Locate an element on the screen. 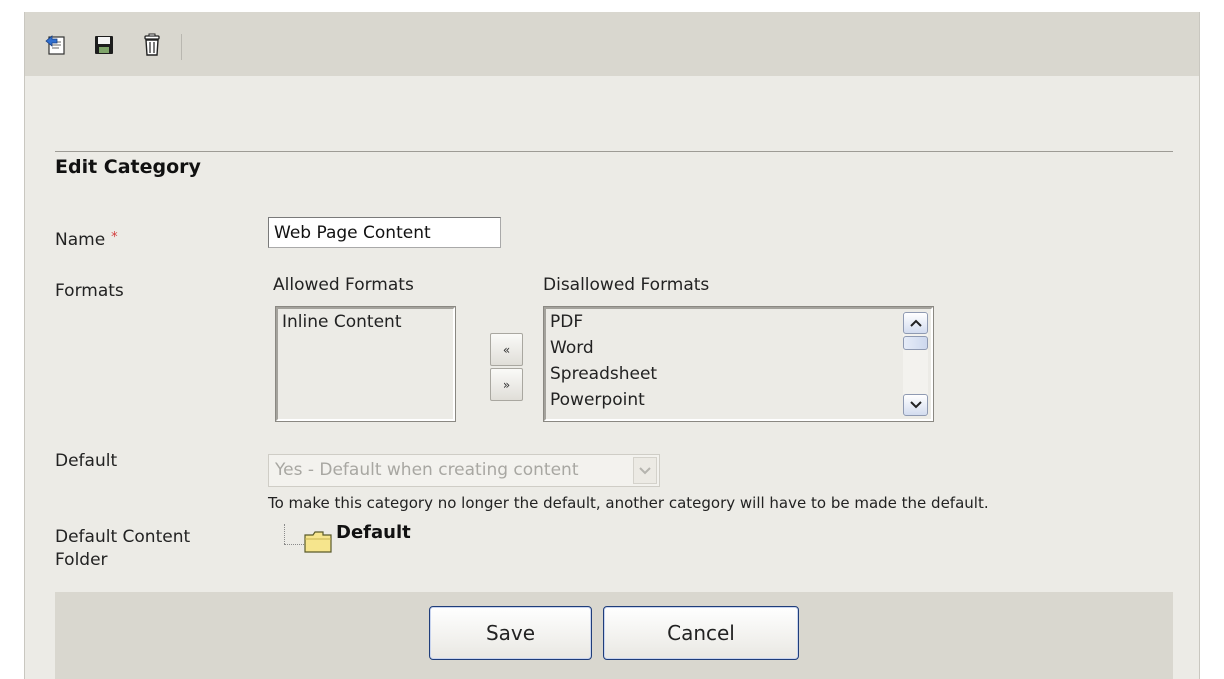 The height and width of the screenshot is (679, 1224). scroll-down-button is located at coordinates (915, 405).